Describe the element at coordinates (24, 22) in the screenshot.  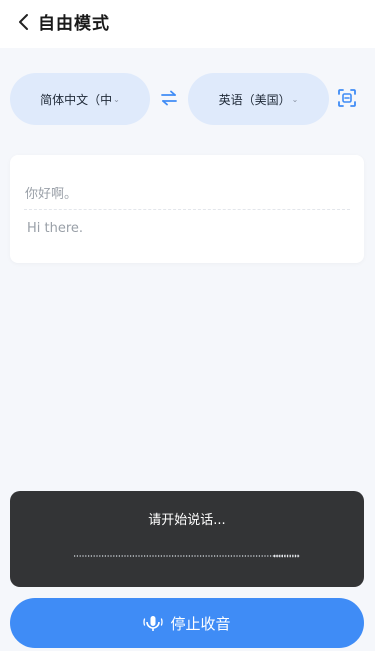
I see `back-icon` at that location.